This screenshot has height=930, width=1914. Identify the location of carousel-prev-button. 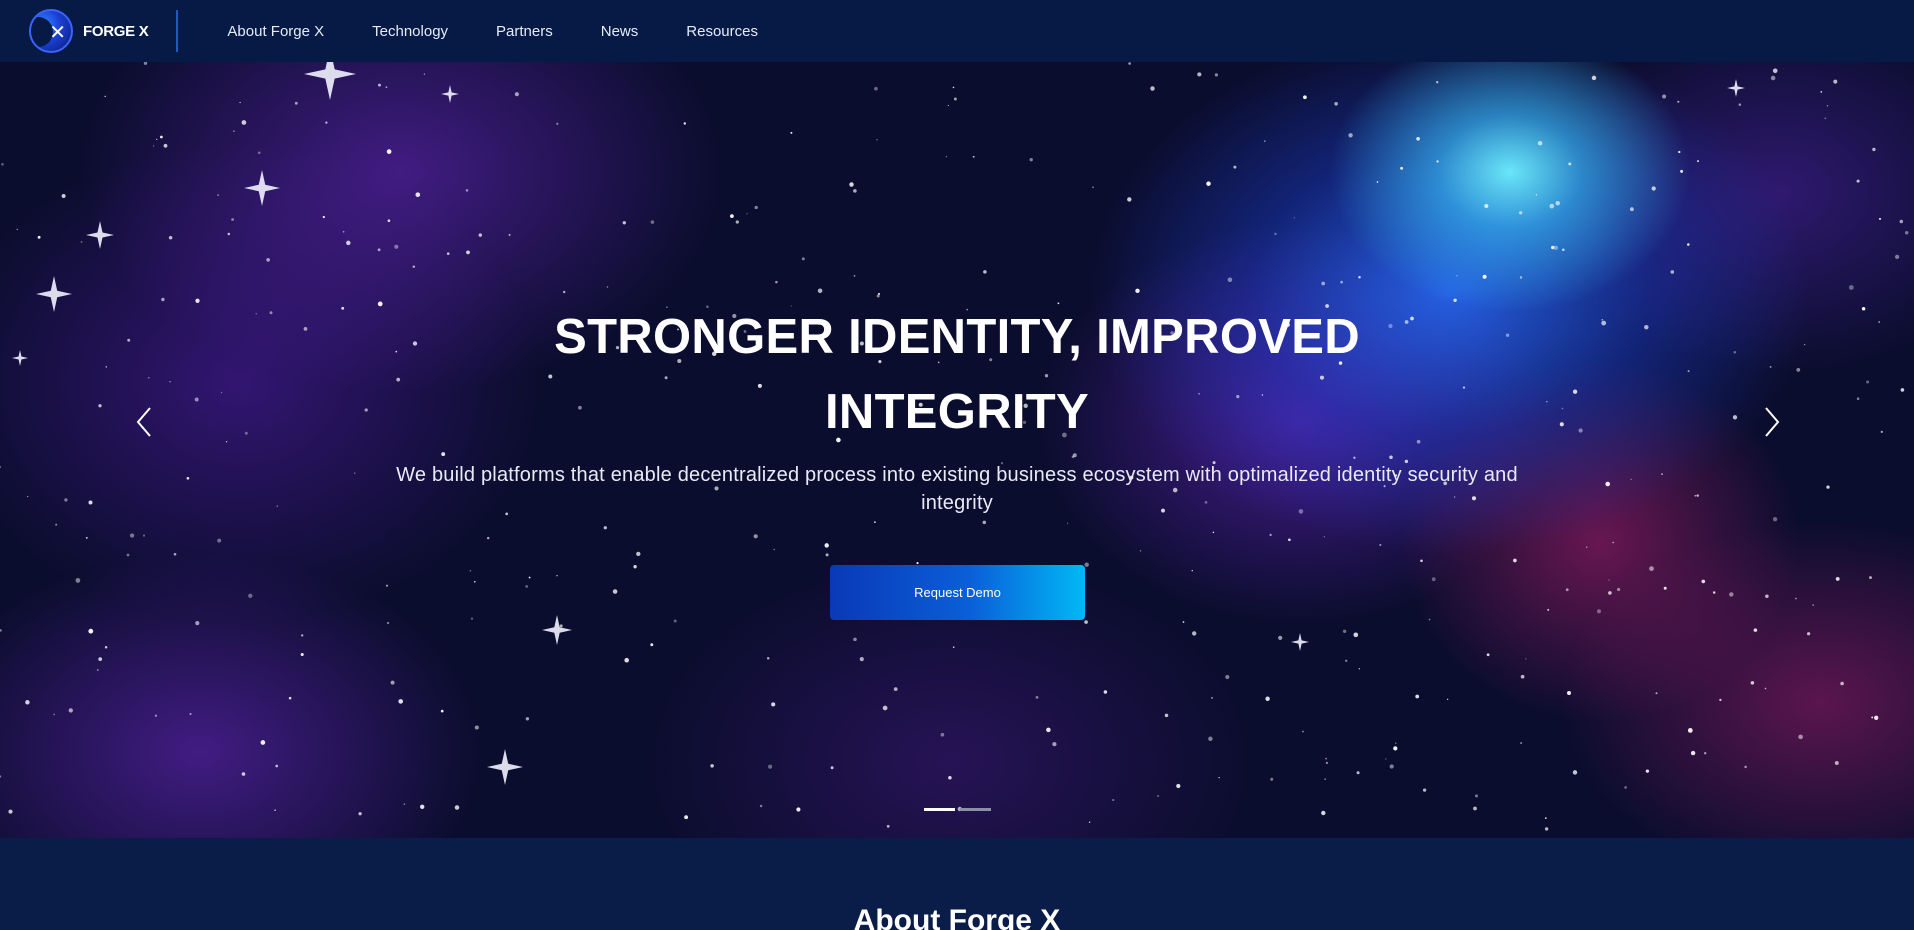
(145, 422).